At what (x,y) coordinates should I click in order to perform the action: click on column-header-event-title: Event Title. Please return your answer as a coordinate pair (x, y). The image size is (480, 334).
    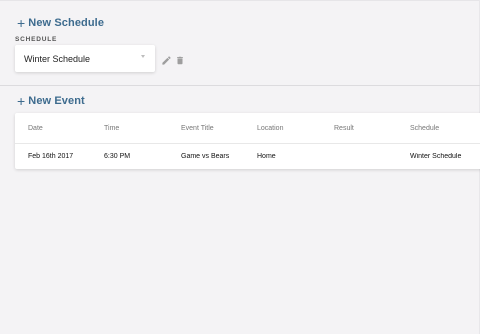
    Looking at the image, I should click on (216, 128).